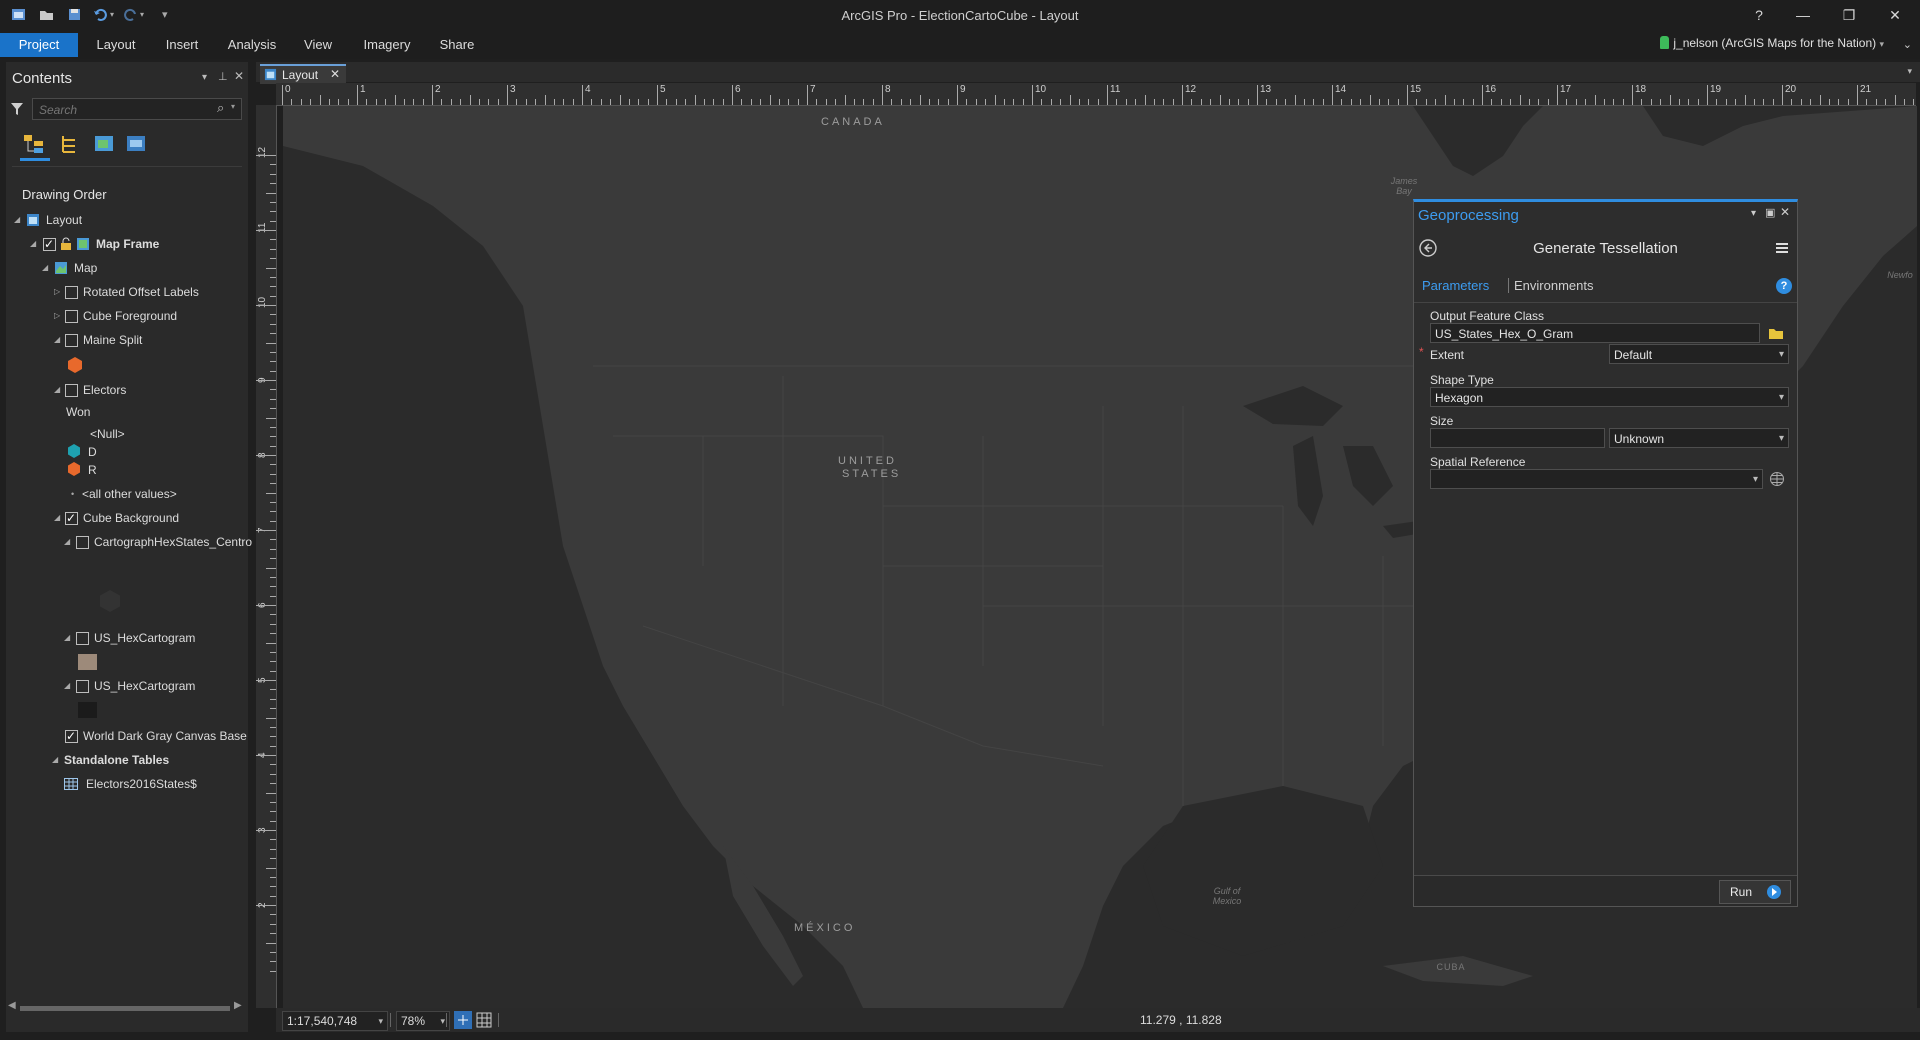  Describe the element at coordinates (124, 110) in the screenshot. I see `search-input` at that location.